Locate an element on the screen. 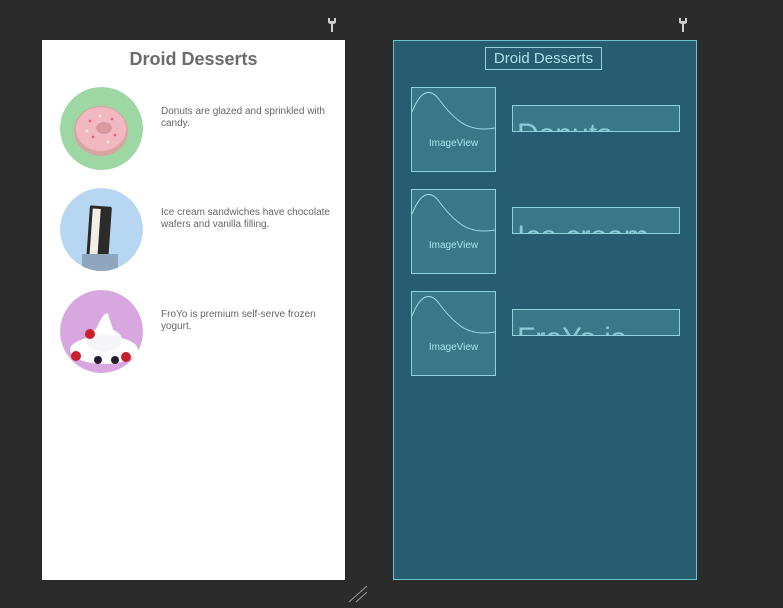  app-title: Droid Desserts is located at coordinates (193, 59).